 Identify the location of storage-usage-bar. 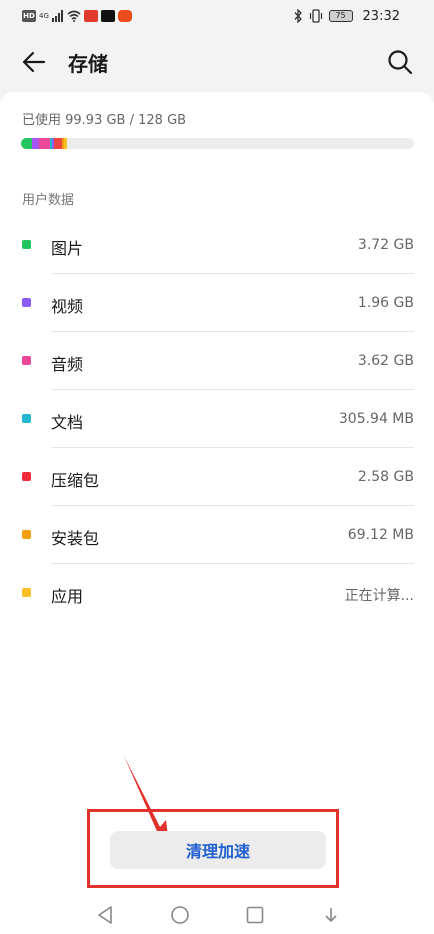
(217, 143).